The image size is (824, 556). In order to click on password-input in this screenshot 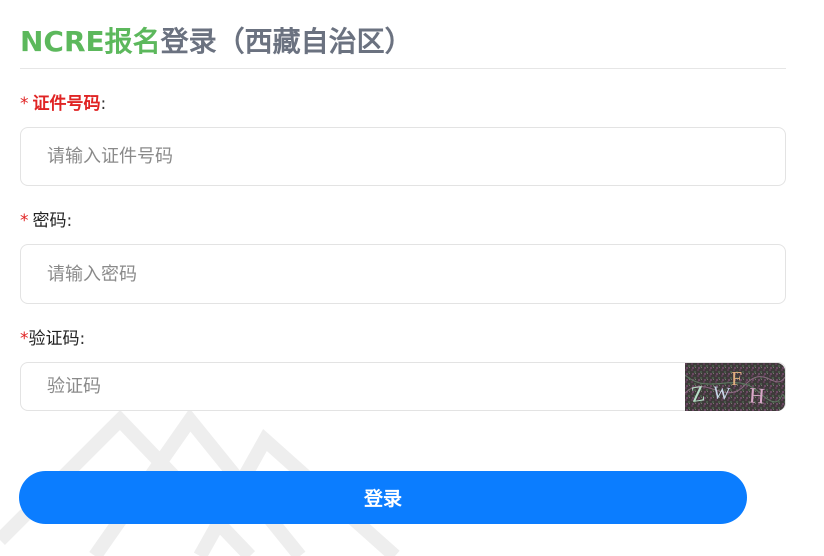, I will do `click(403, 274)`.